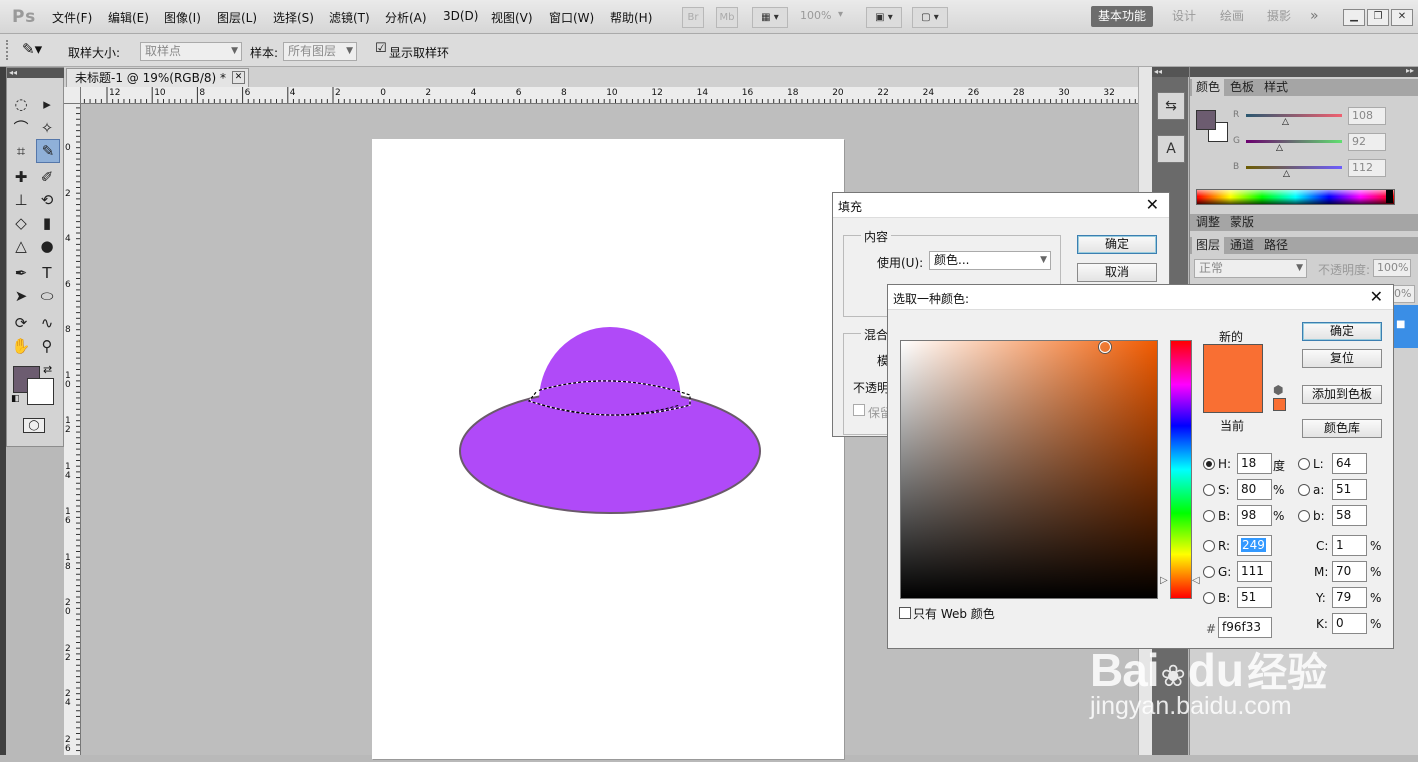 The height and width of the screenshot is (762, 1418). What do you see at coordinates (1209, 598) in the screenshot?
I see `blue-radio` at bounding box center [1209, 598].